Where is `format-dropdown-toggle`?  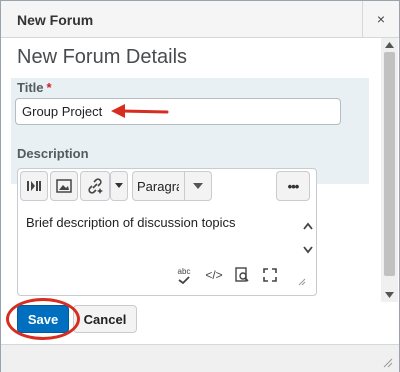
format-dropdown-toggle is located at coordinates (197, 186).